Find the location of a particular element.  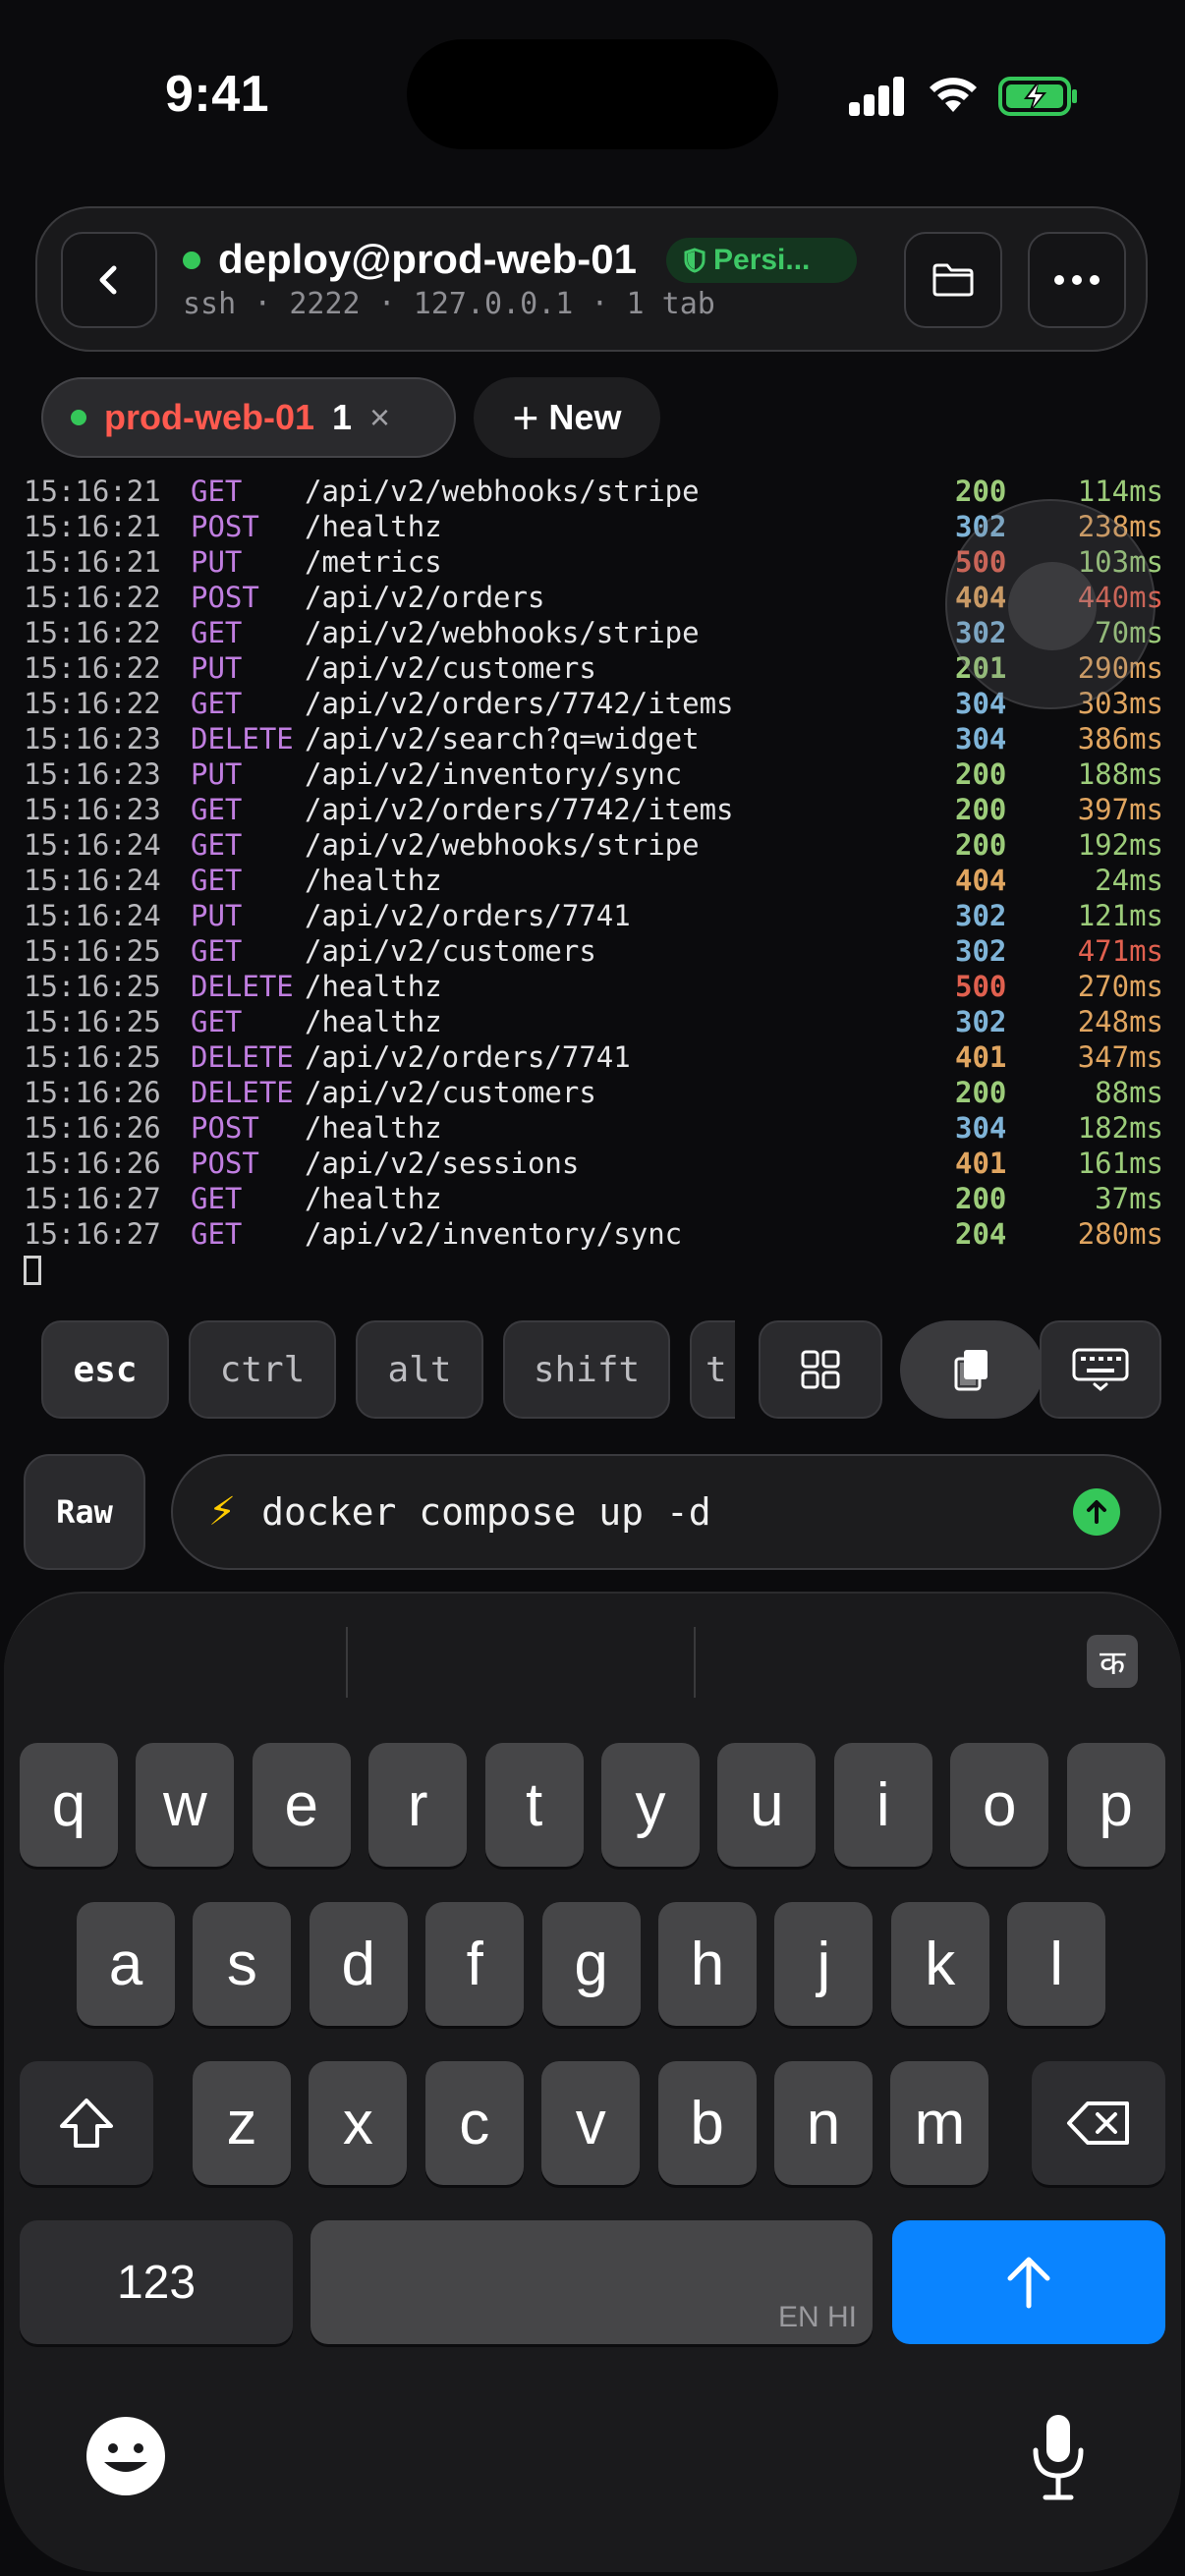

key-p: p is located at coordinates (1115, 1805).